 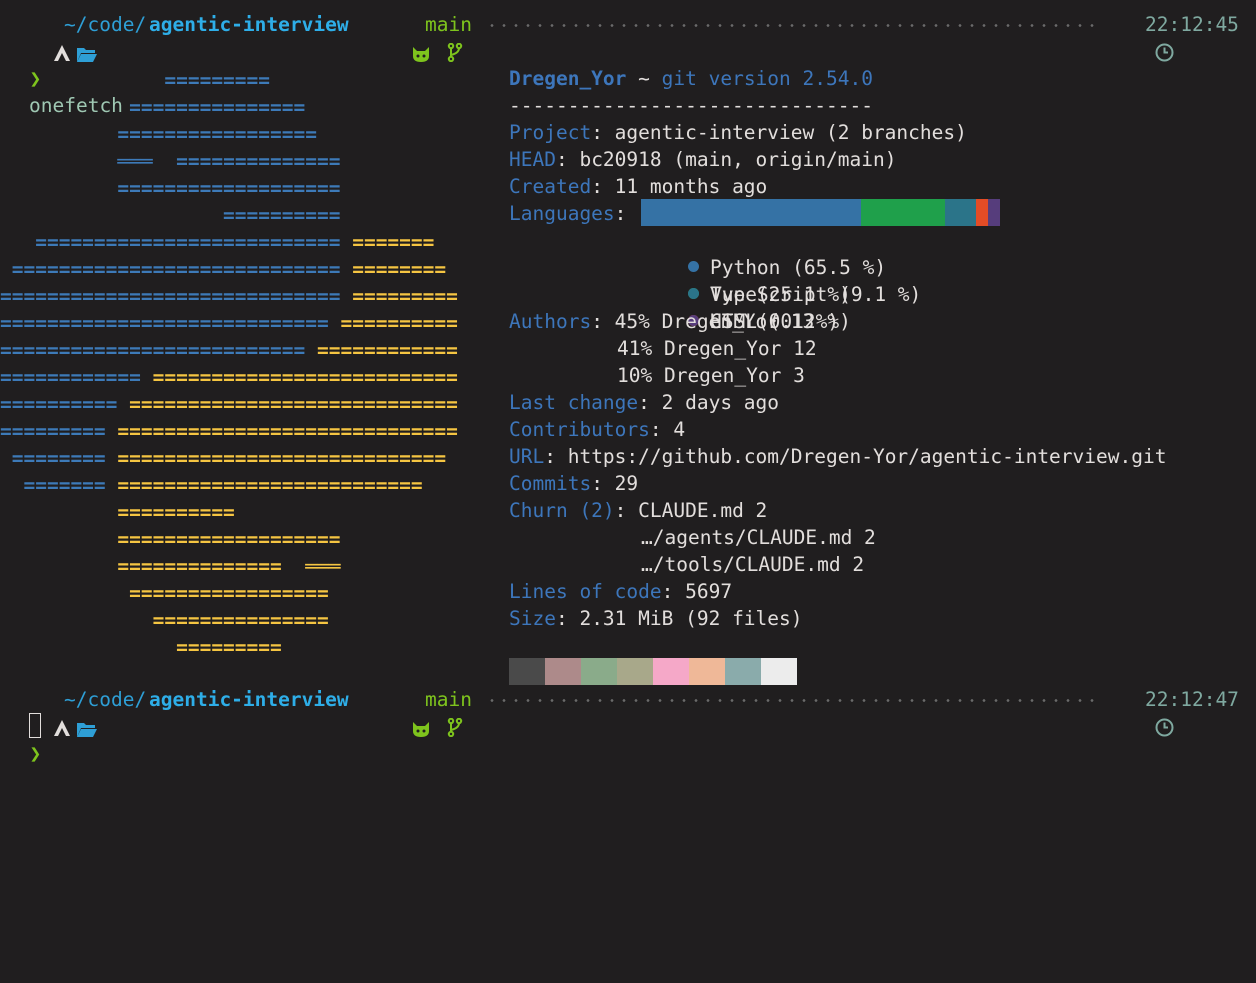 I want to click on ascii-row: ============================= =========, so click(x=229, y=296).